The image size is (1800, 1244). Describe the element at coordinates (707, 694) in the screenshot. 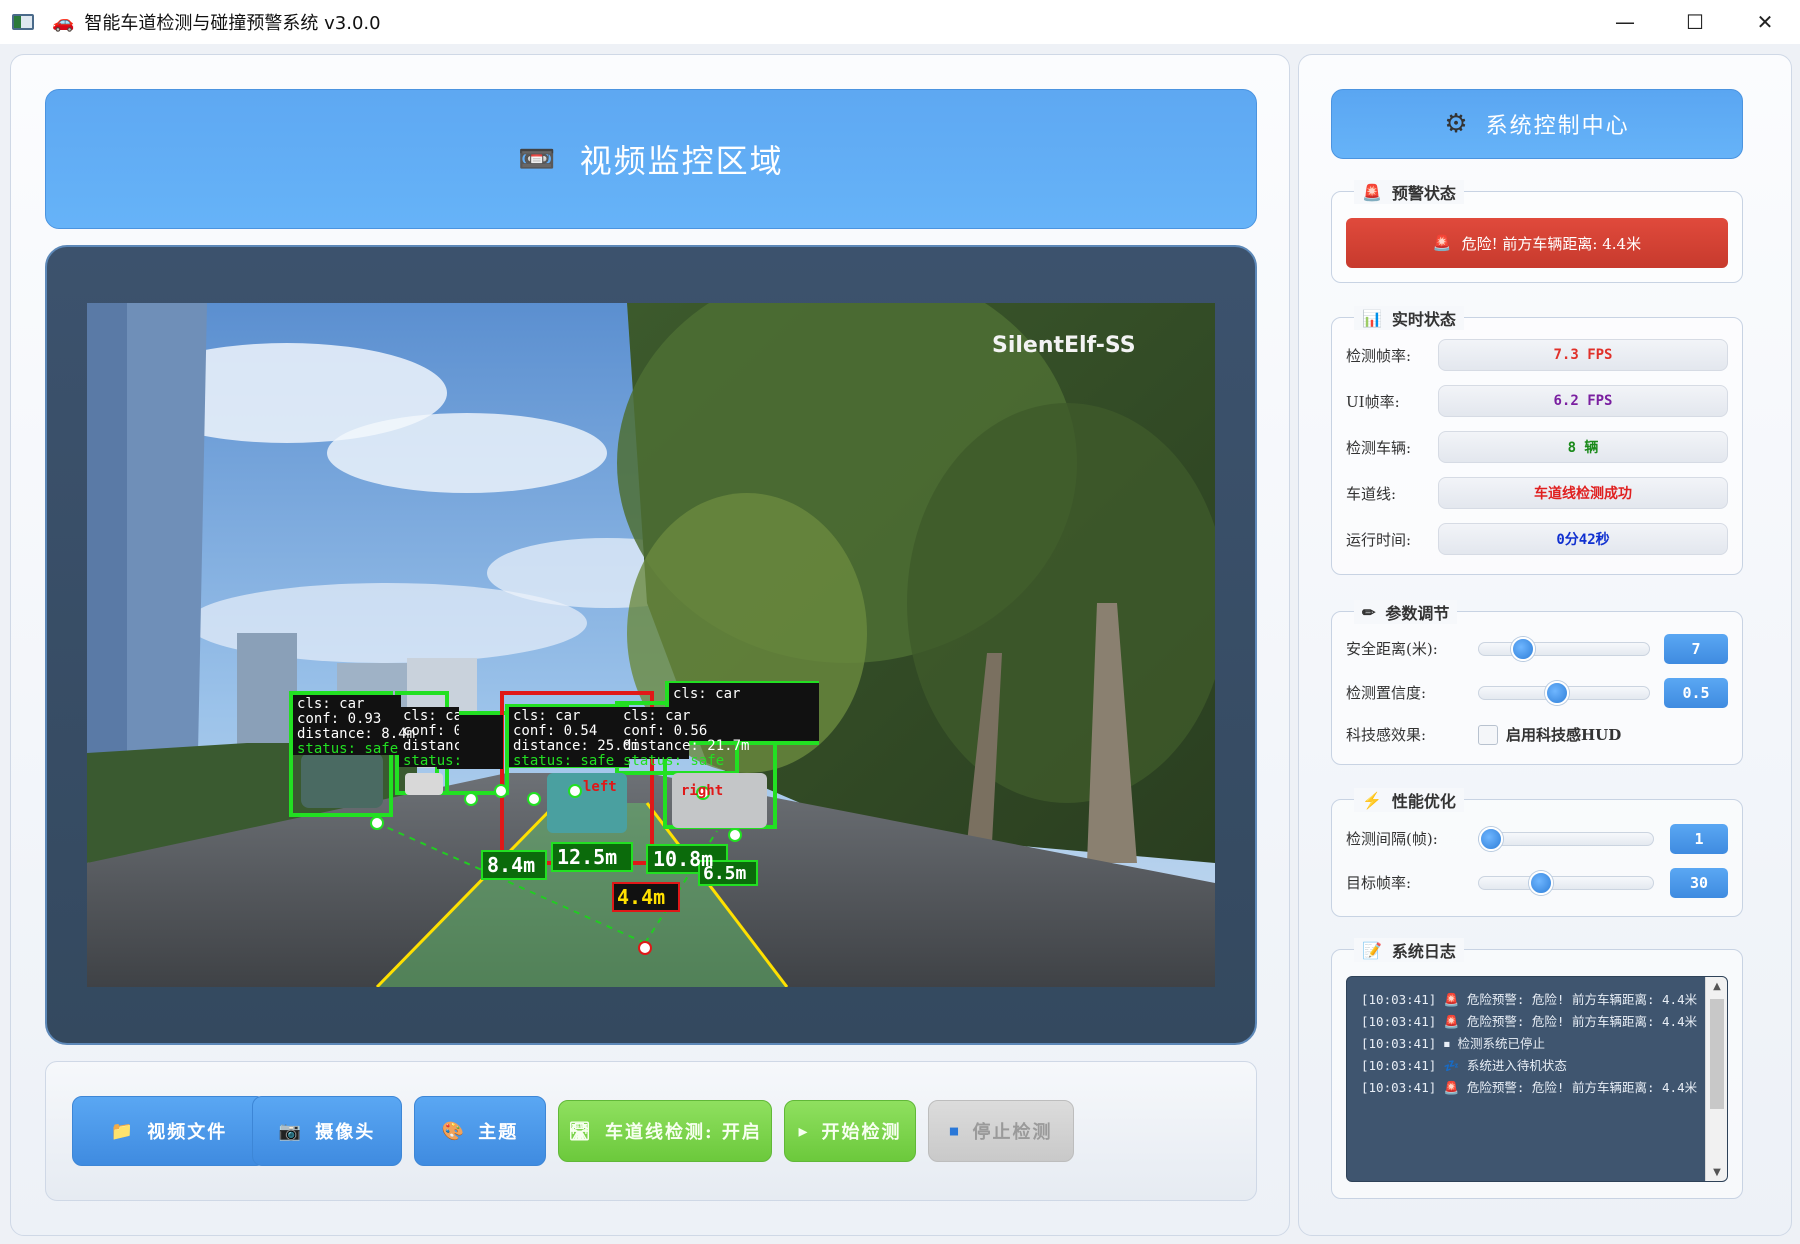

I see `detection-label-4: cls: car` at that location.